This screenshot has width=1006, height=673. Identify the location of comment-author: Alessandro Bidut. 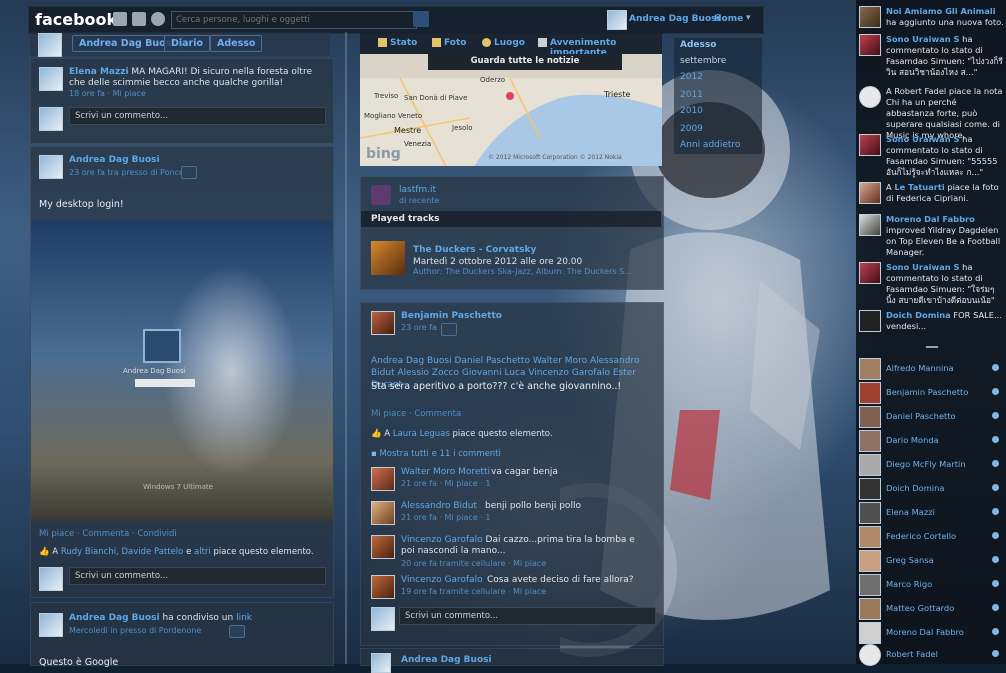
(439, 506).